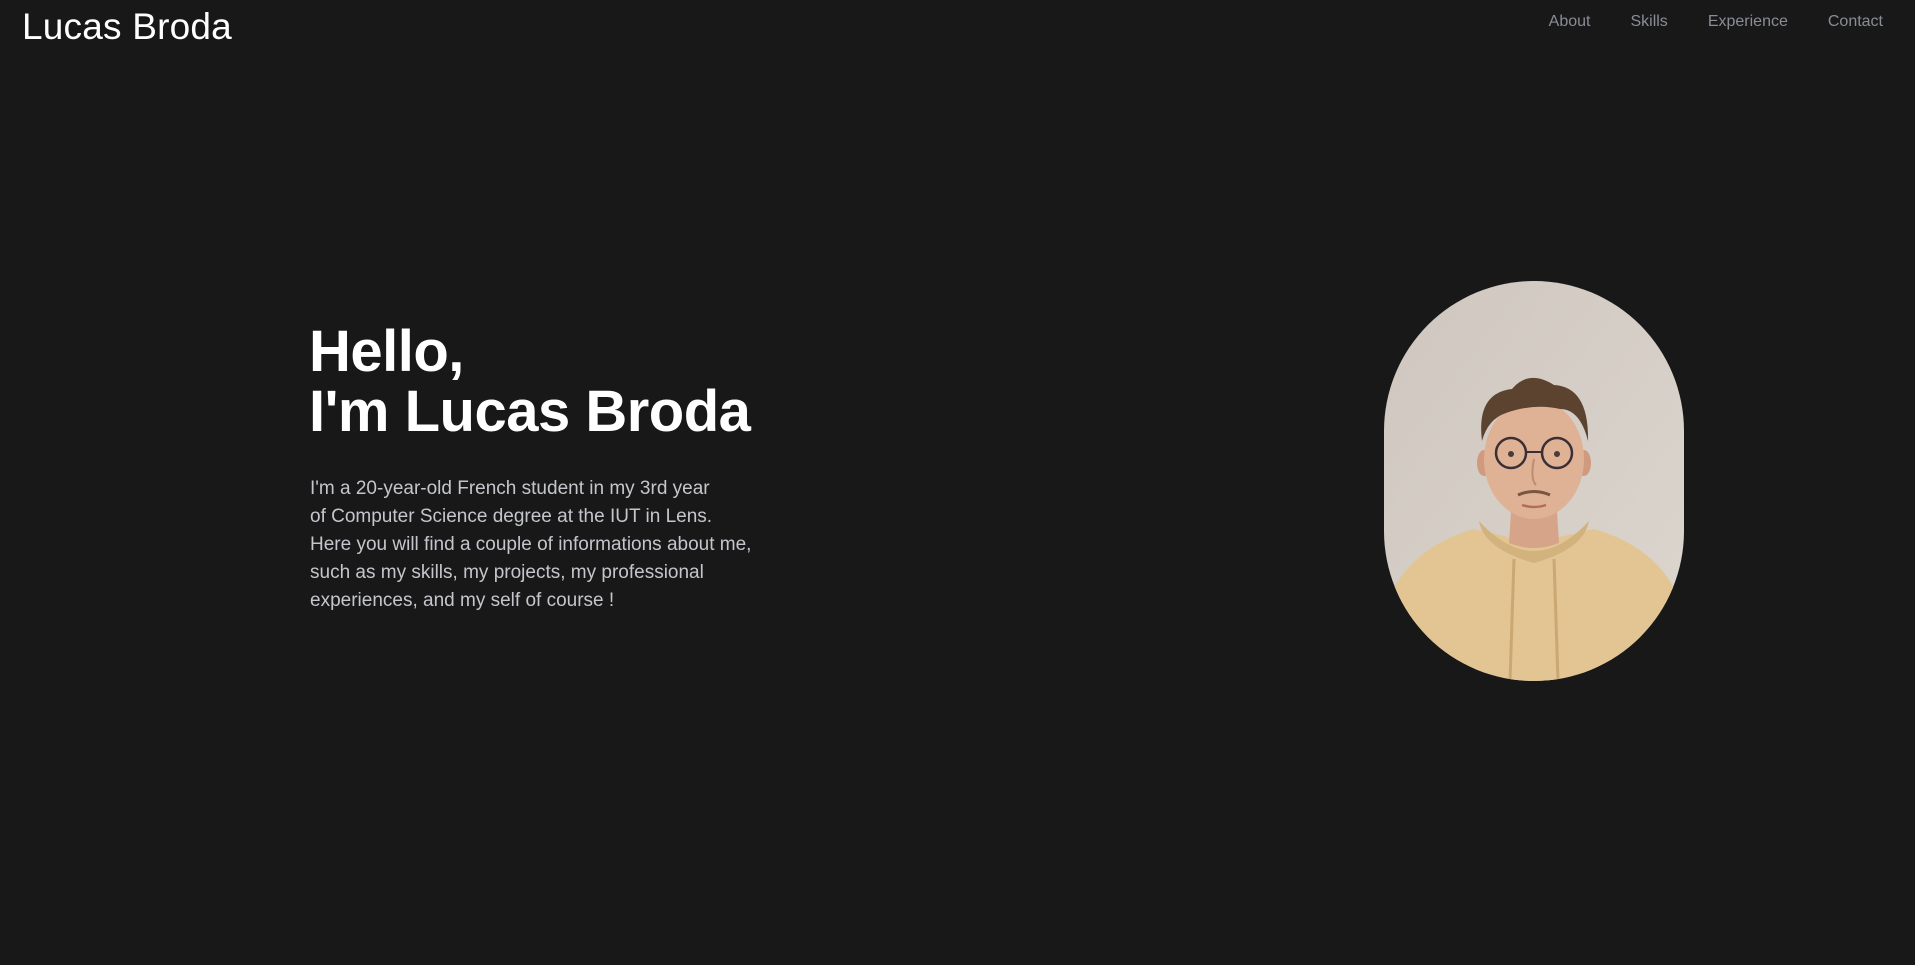 The height and width of the screenshot is (965, 1915). I want to click on hero-greeting: Hello,, so click(386, 351).